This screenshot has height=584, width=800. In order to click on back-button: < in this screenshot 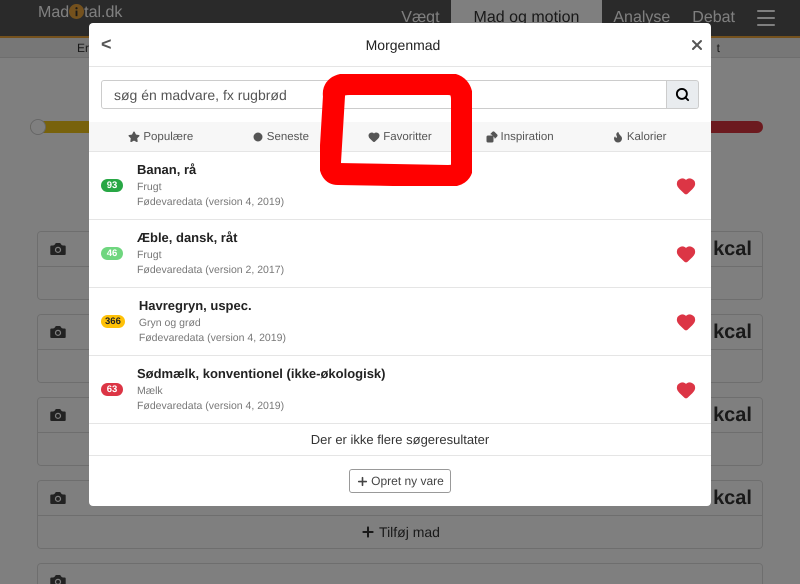, I will do `click(121, 44)`.